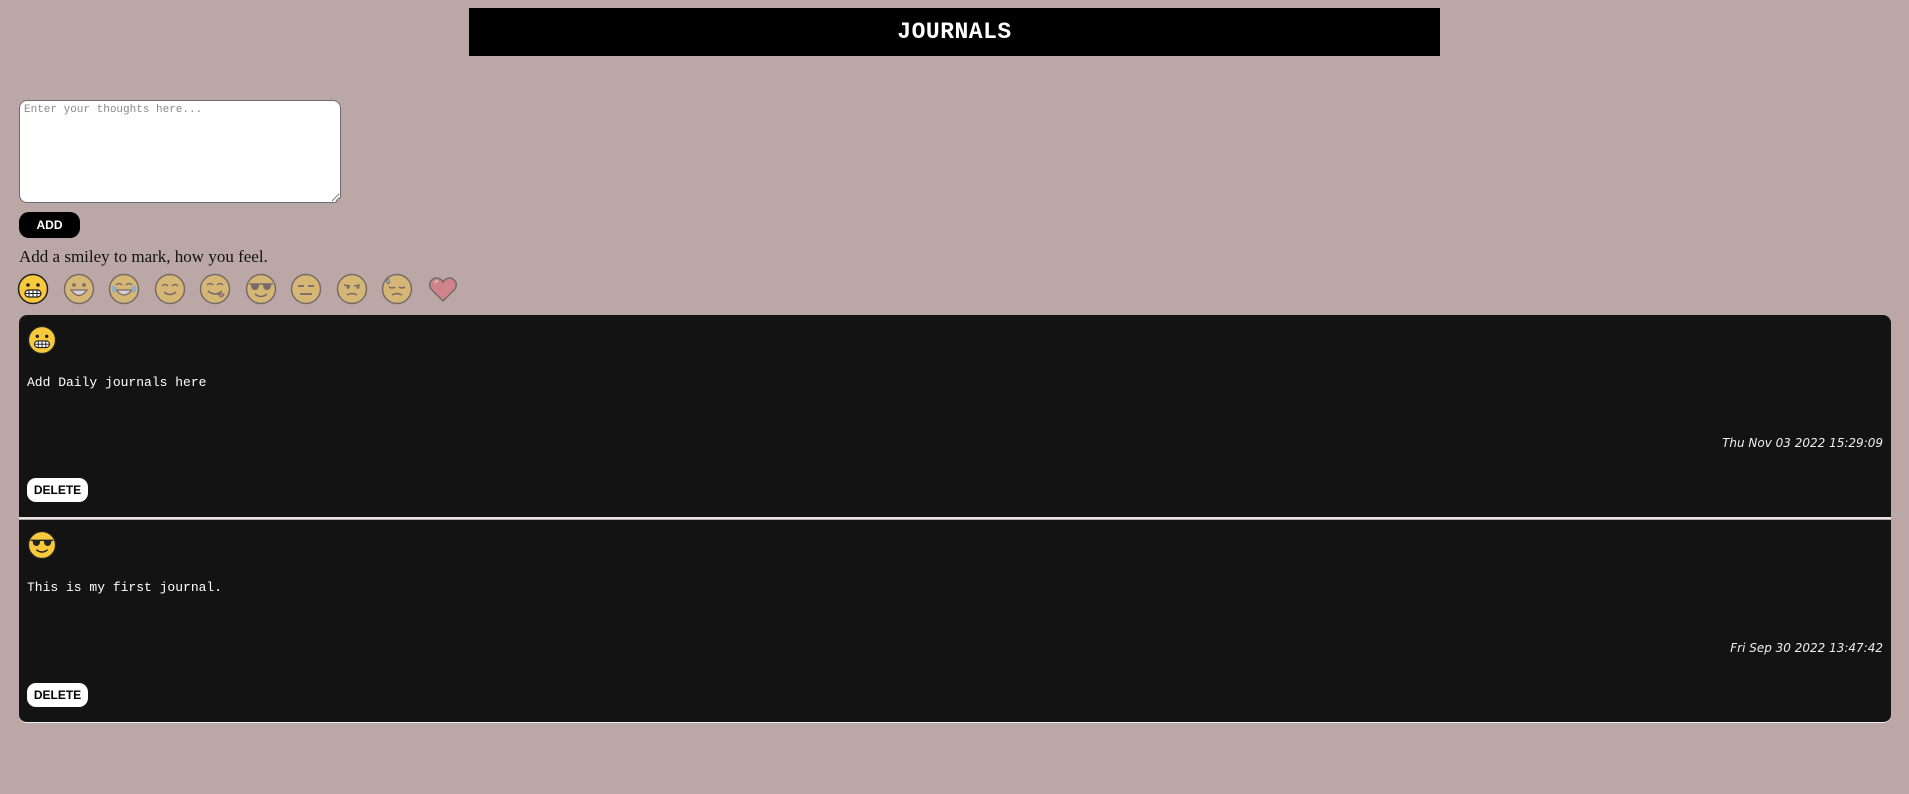 The width and height of the screenshot is (1909, 794). I want to click on downcast-sweat-face-icon, so click(397, 289).